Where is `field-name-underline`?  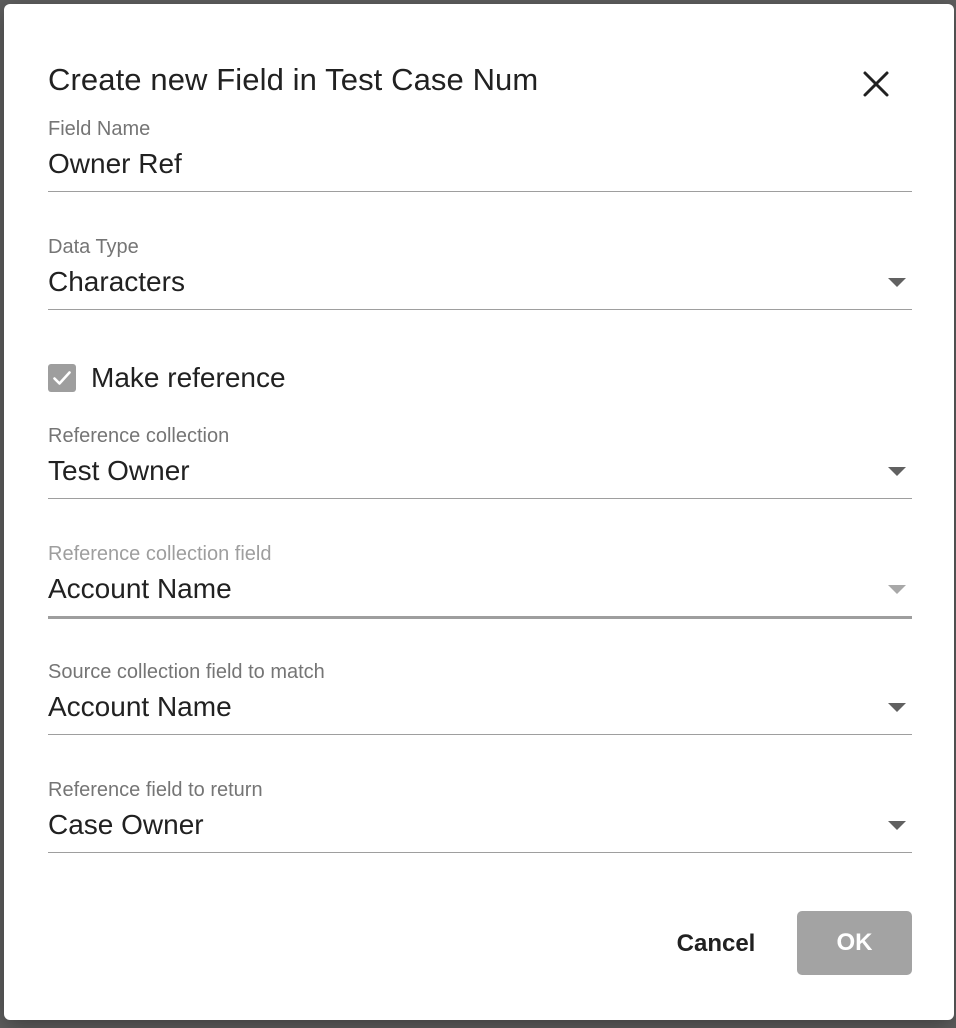
field-name-underline is located at coordinates (480, 191).